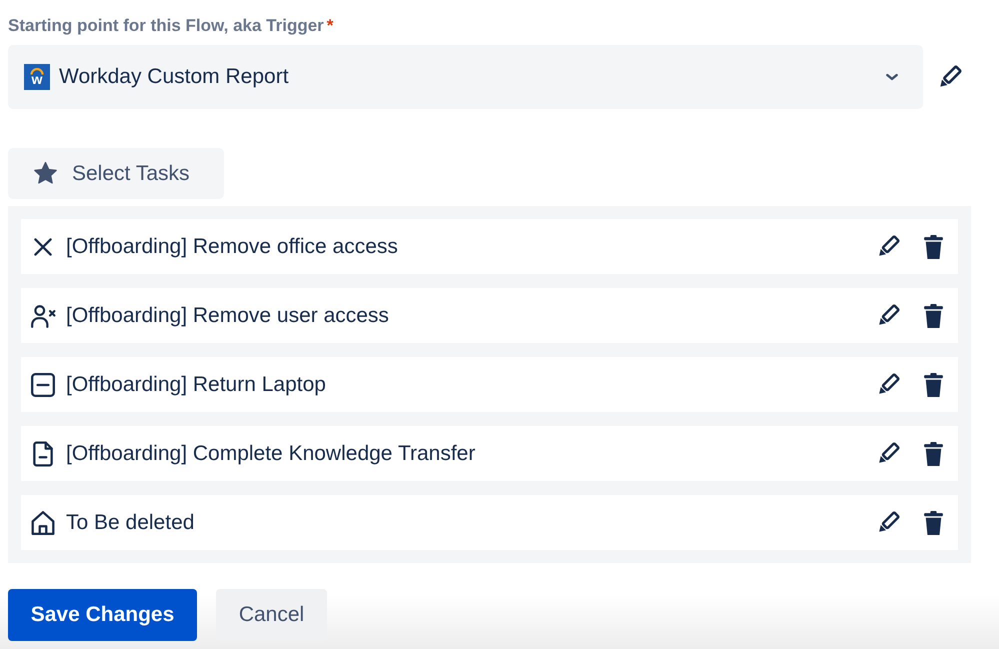  I want to click on task-title: [Offboarding] Remove user access, so click(228, 316).